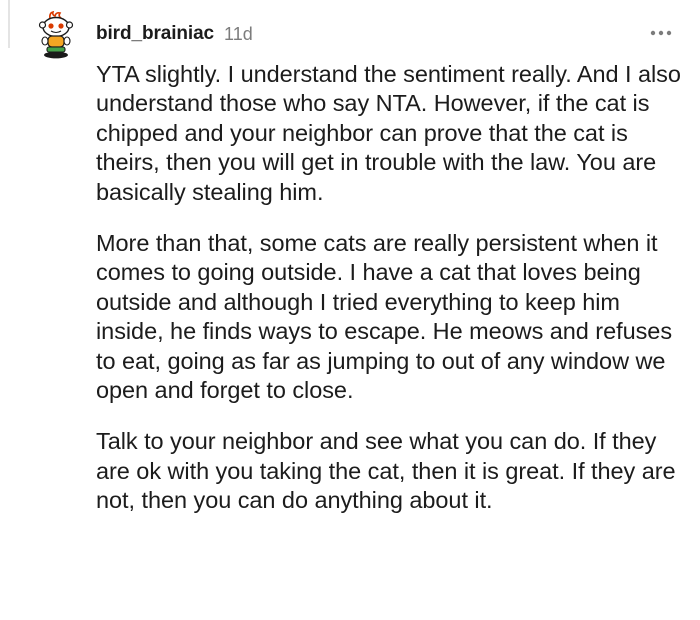 This screenshot has width=700, height=620. Describe the element at coordinates (238, 33) in the screenshot. I see `comment-age: 11d` at that location.